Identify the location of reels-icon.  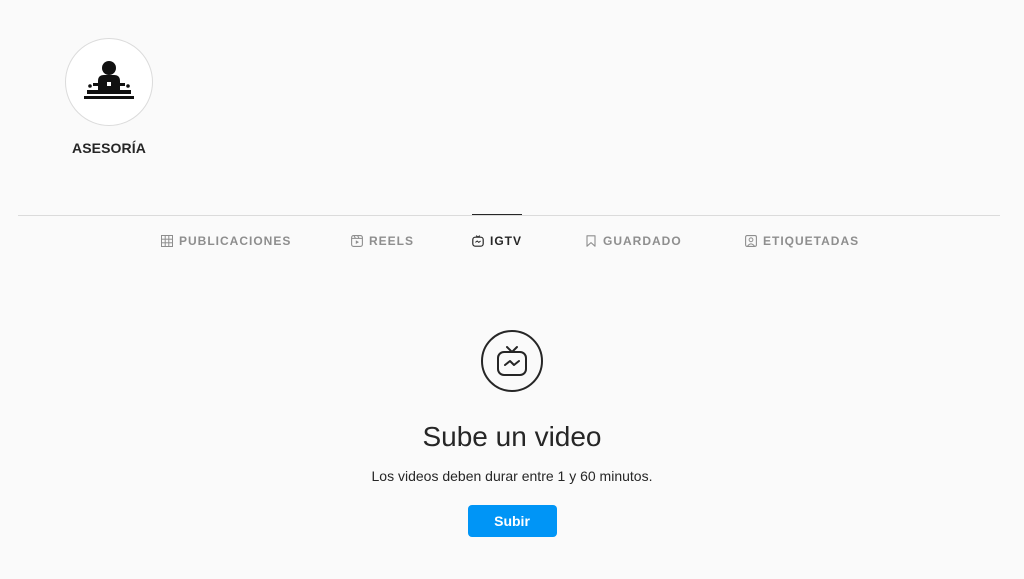
(357, 240).